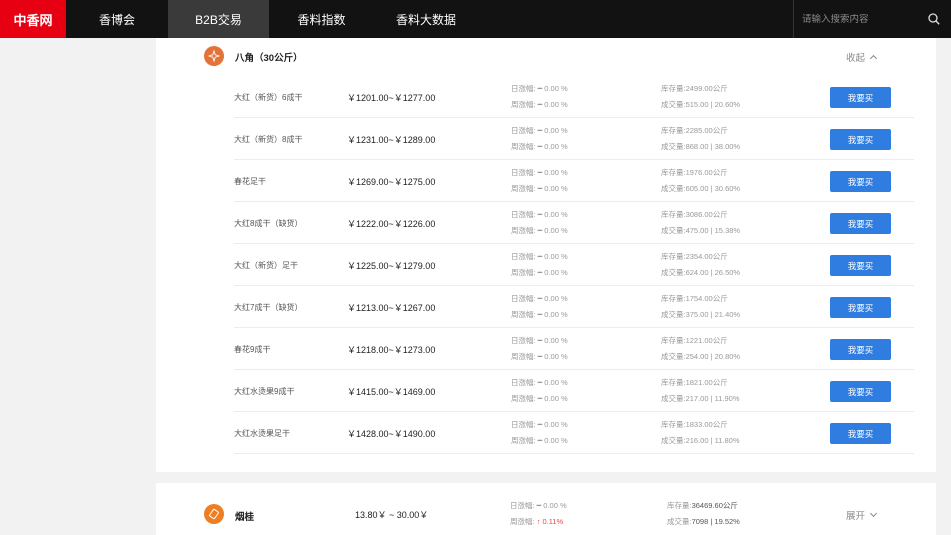 This screenshot has height=535, width=951. Describe the element at coordinates (546, 56) in the screenshot. I see `category-header: 八角（30公斤） 收起` at that location.